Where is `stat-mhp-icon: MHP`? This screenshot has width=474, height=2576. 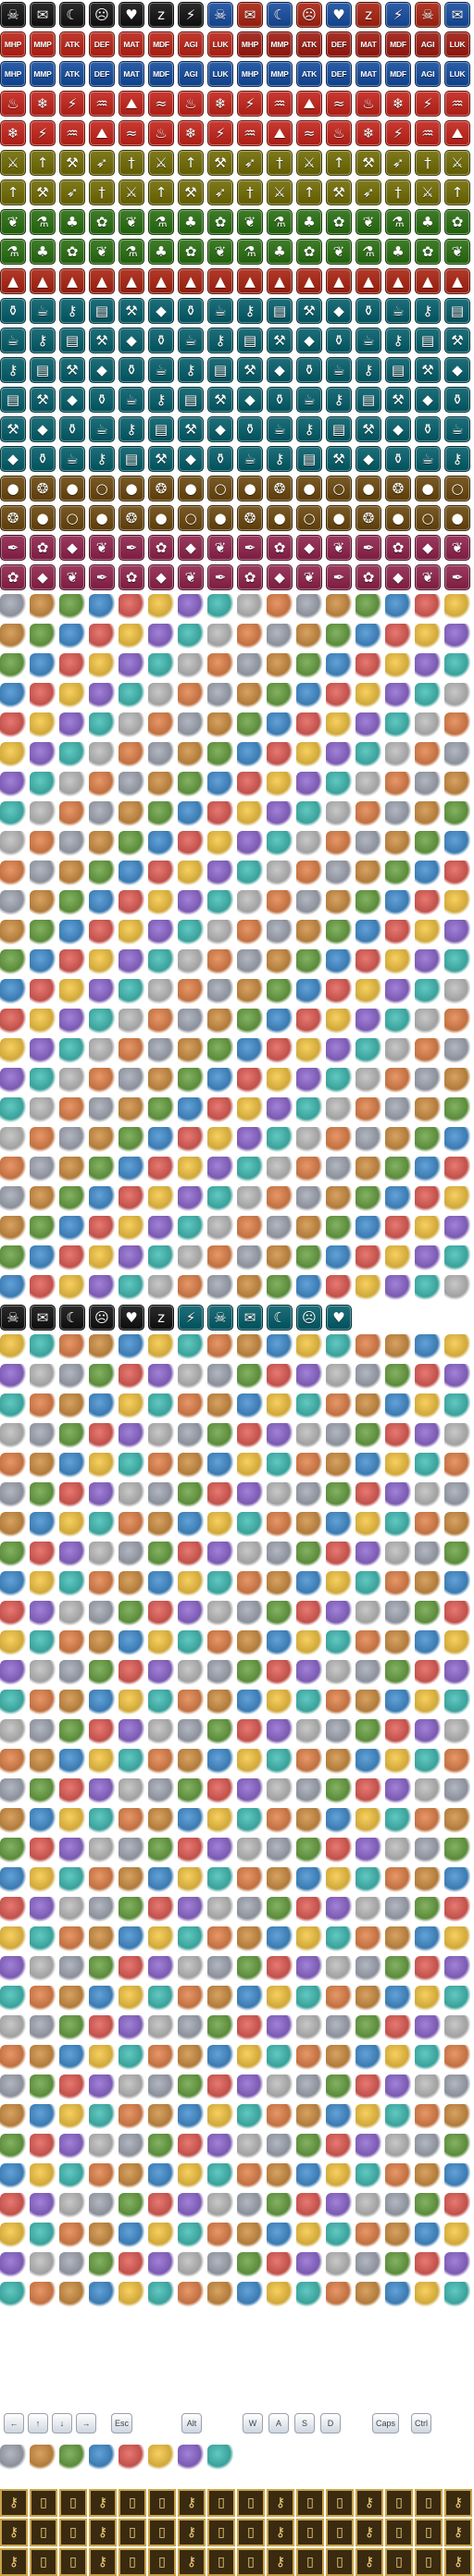
stat-mhp-icon: MHP is located at coordinates (13, 74).